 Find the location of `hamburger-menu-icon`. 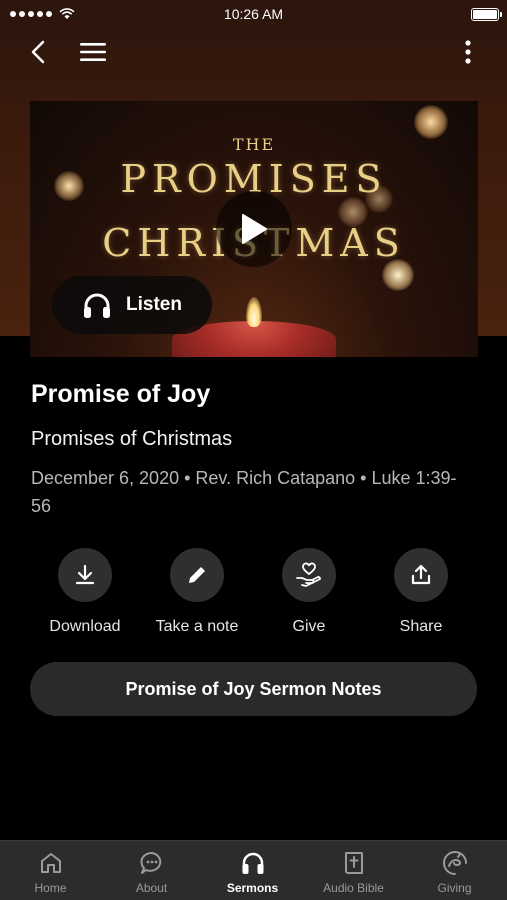

hamburger-menu-icon is located at coordinates (93, 52).